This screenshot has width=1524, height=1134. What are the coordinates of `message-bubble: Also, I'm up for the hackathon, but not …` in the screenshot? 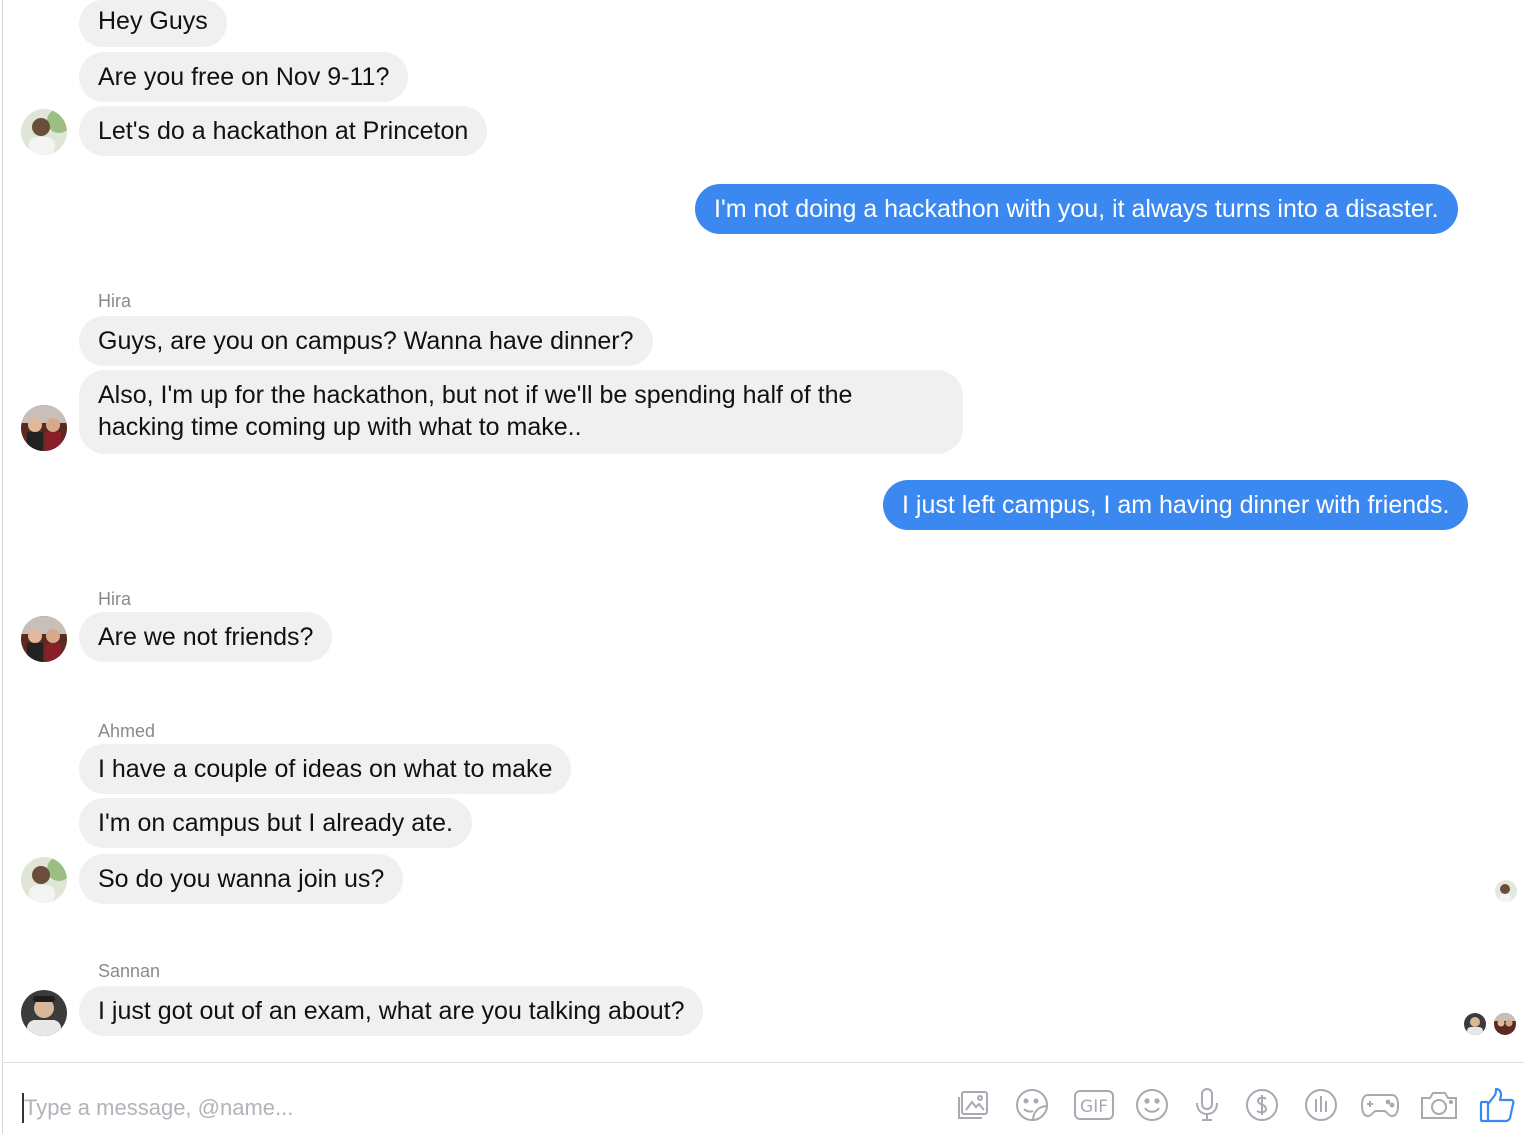 It's located at (521, 412).